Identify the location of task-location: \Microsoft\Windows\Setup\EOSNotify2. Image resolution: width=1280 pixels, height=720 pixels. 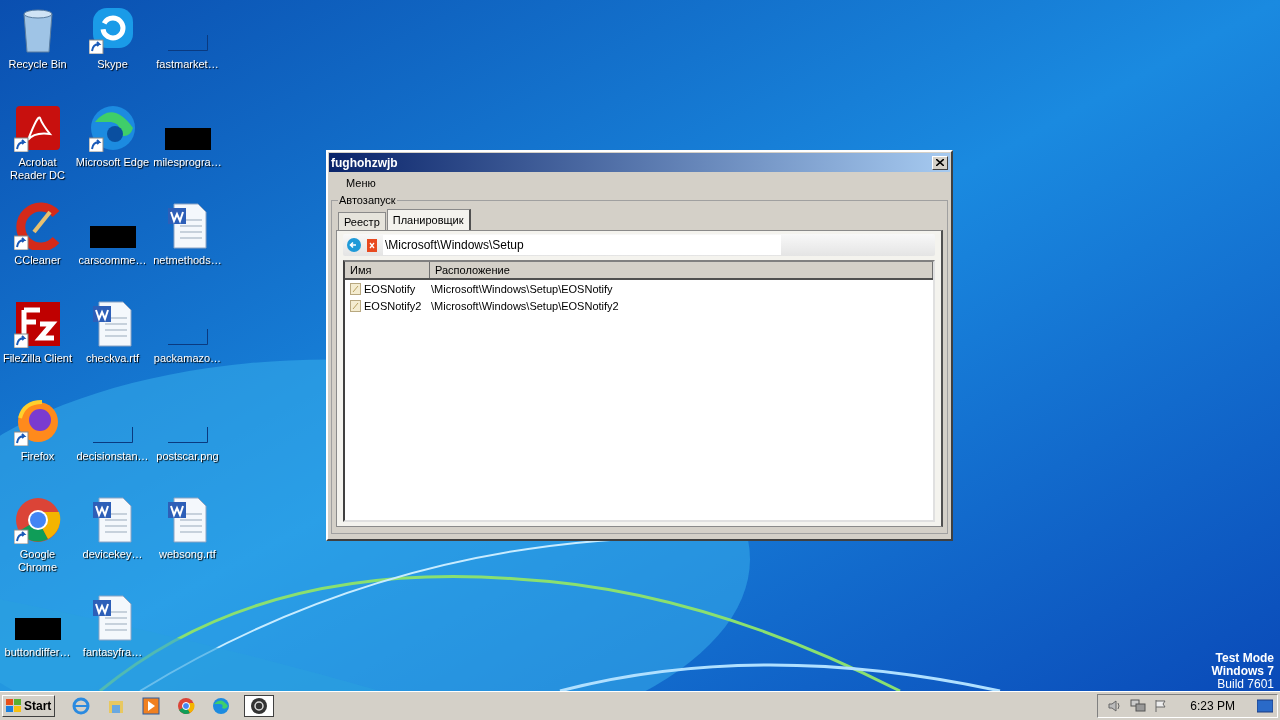
(524, 305).